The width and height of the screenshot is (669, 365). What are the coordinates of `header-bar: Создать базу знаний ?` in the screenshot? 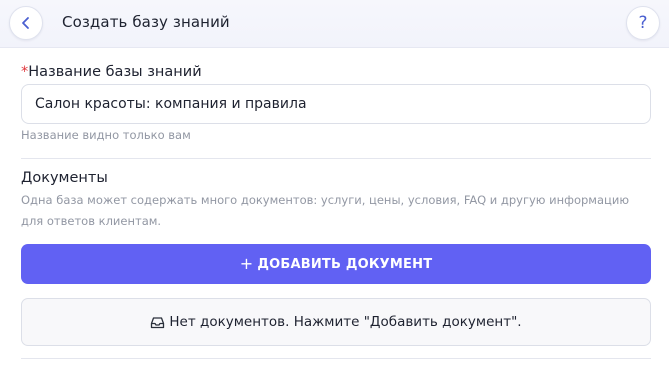 It's located at (334, 24).